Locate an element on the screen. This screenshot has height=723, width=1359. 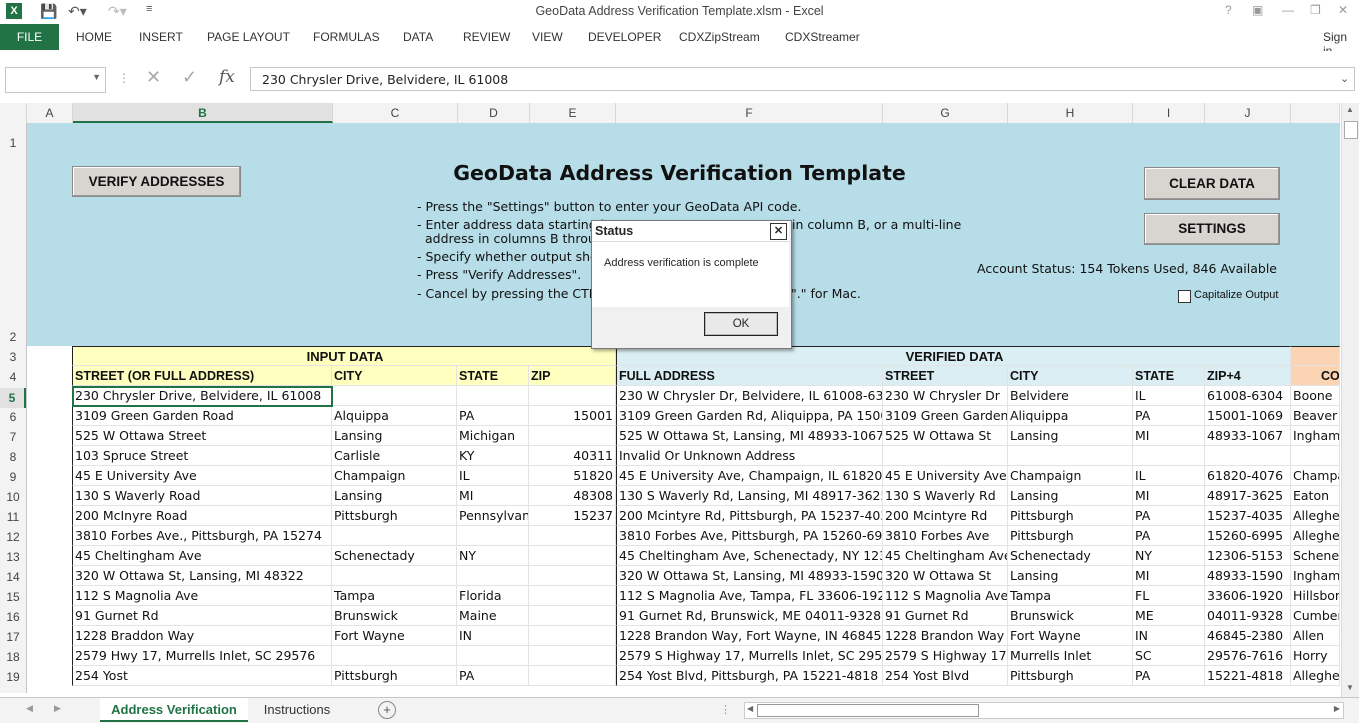
tab-cdxstreamer: CDXStreamer is located at coordinates (822, 37).